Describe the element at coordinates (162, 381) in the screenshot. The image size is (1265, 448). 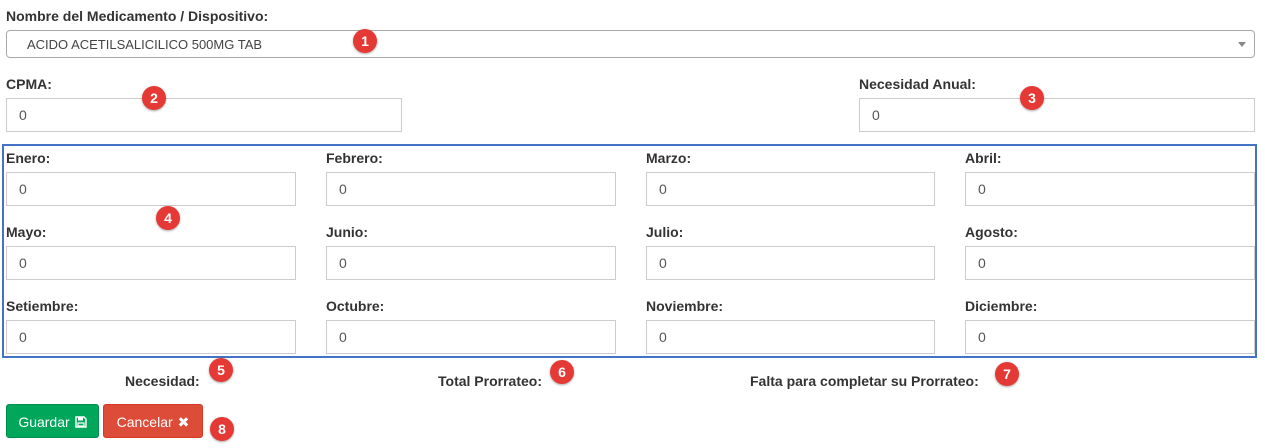
I see `necesidad-summary-label: Necesidad:` at that location.